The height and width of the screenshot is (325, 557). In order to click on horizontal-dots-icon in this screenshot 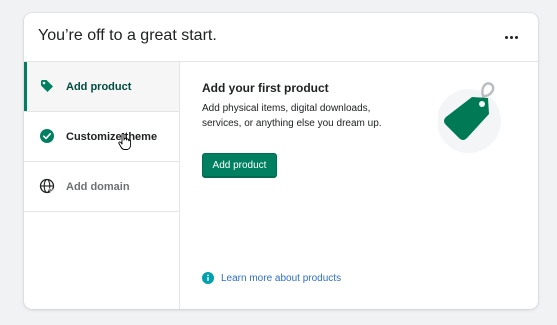, I will do `click(511, 37)`.